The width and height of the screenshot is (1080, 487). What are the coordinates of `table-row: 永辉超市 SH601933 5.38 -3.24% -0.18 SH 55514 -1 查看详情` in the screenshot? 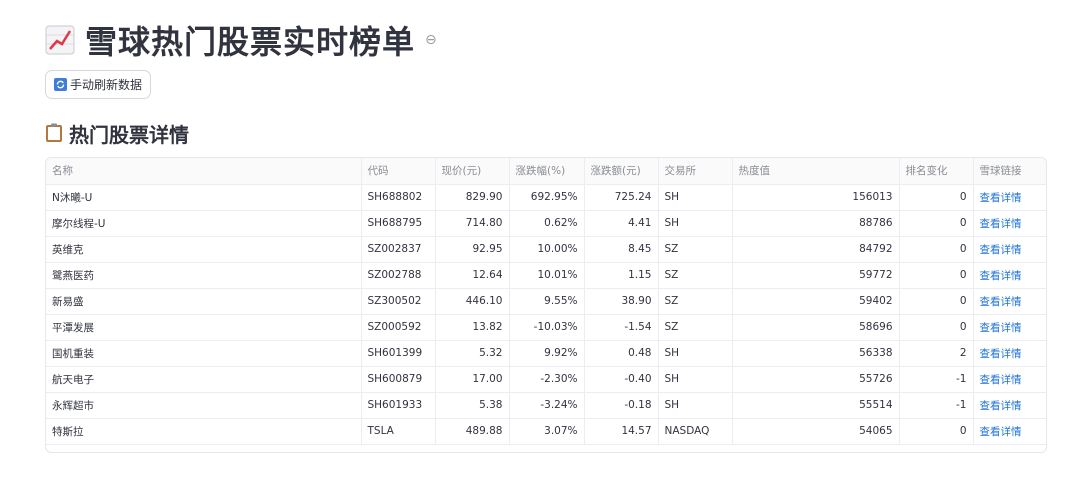 It's located at (546, 405).